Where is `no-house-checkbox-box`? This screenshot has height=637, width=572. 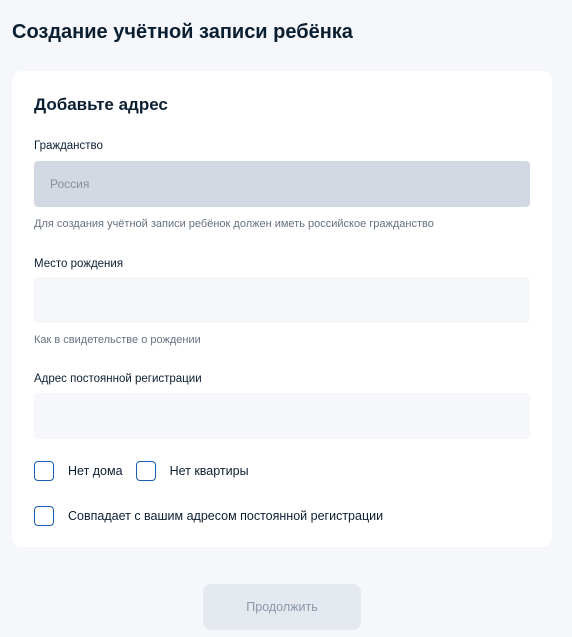 no-house-checkbox-box is located at coordinates (44, 471).